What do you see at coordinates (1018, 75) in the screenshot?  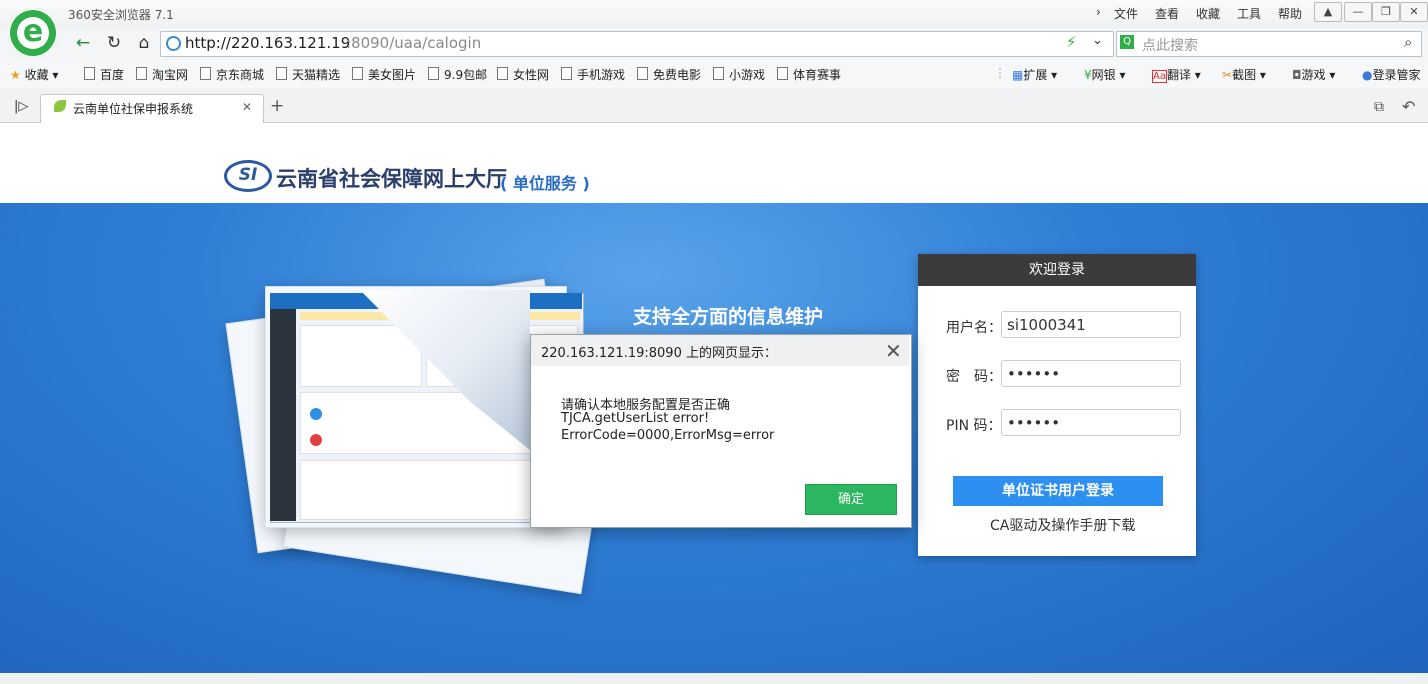 I see `grid-icon: ▦` at bounding box center [1018, 75].